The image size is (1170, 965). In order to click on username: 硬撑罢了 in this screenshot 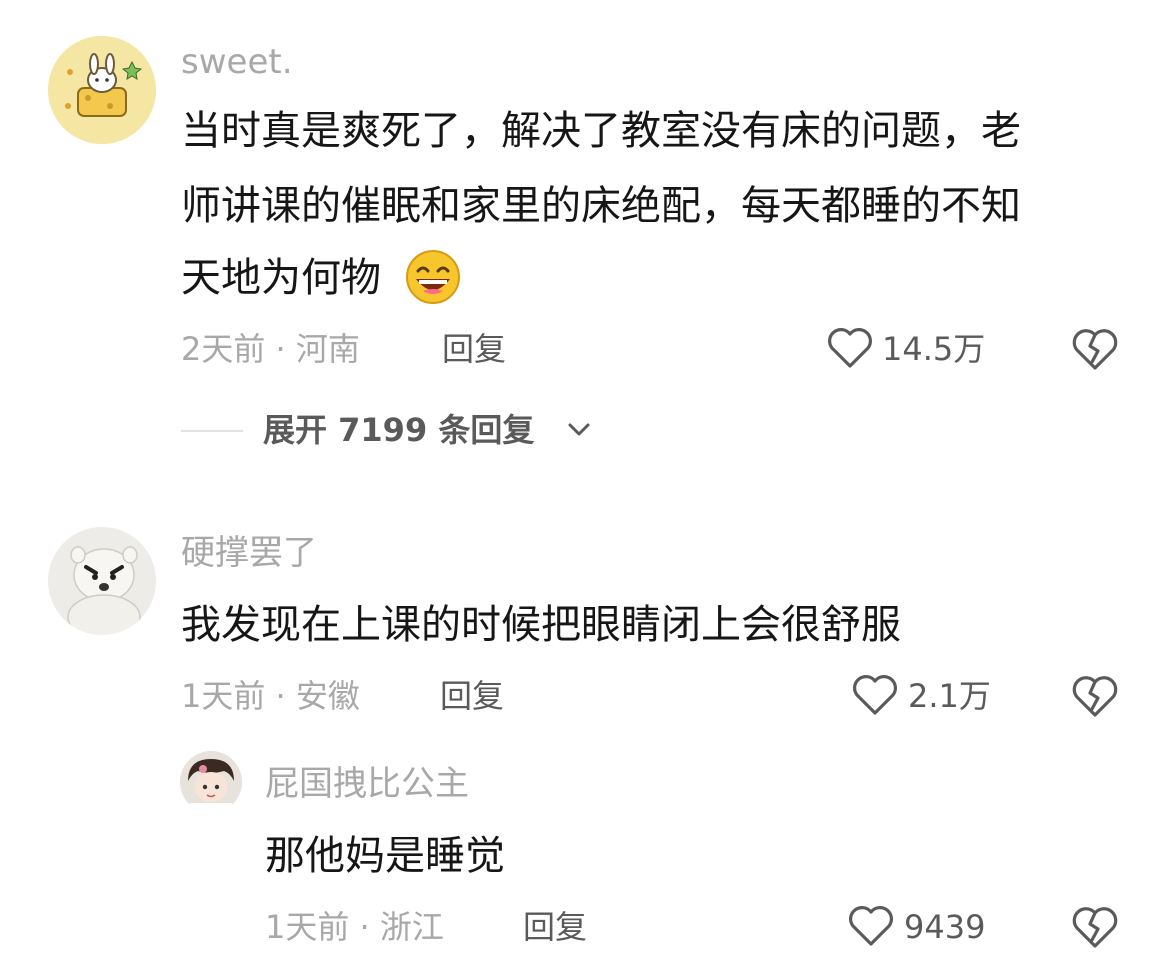, I will do `click(249, 553)`.